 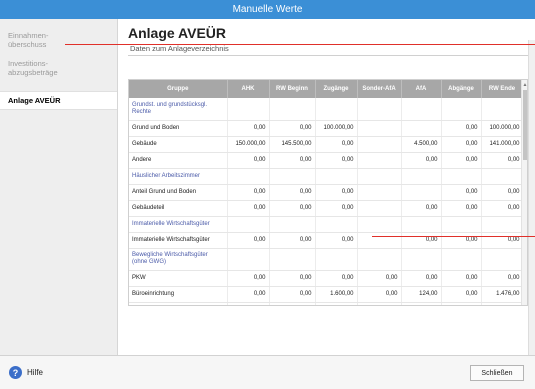 I want to click on value-cell: 124,00, so click(x=421, y=294).